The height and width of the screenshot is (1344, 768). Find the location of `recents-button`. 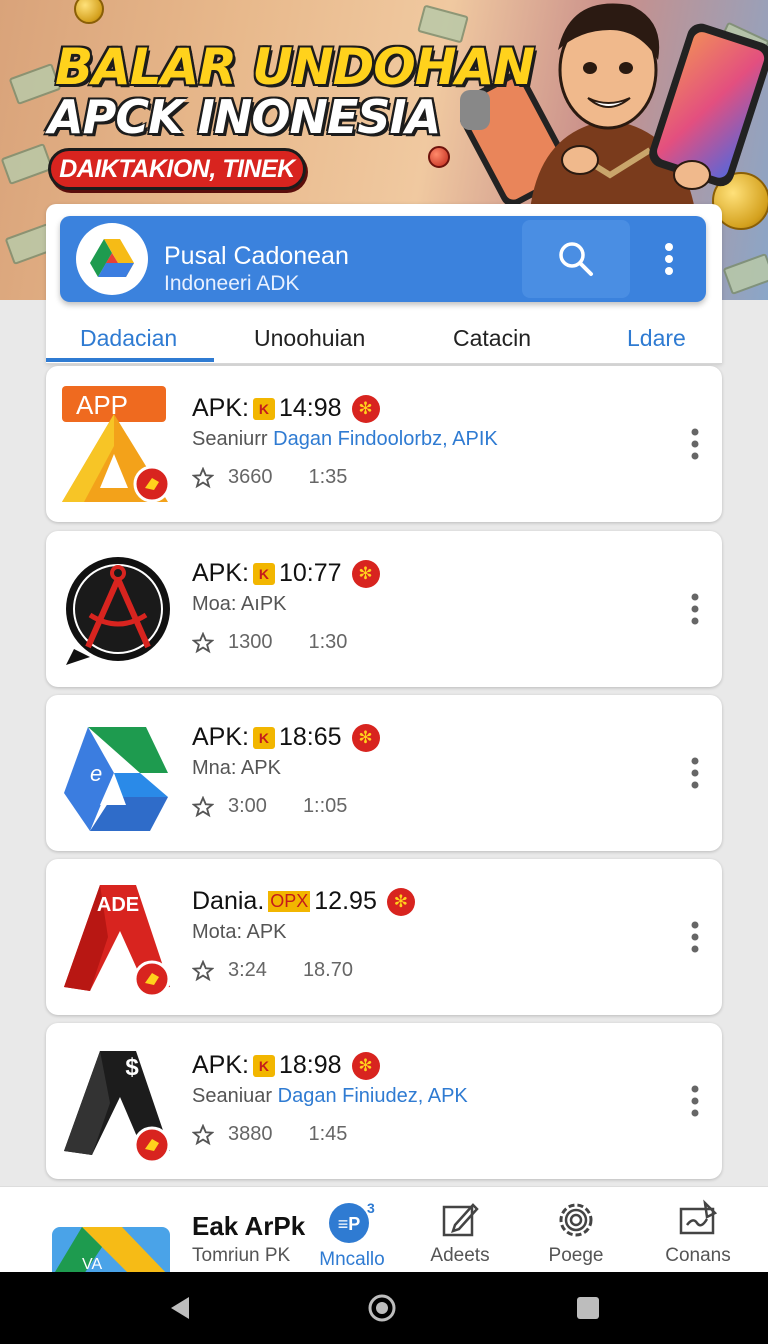

recents-button is located at coordinates (588, 1308).